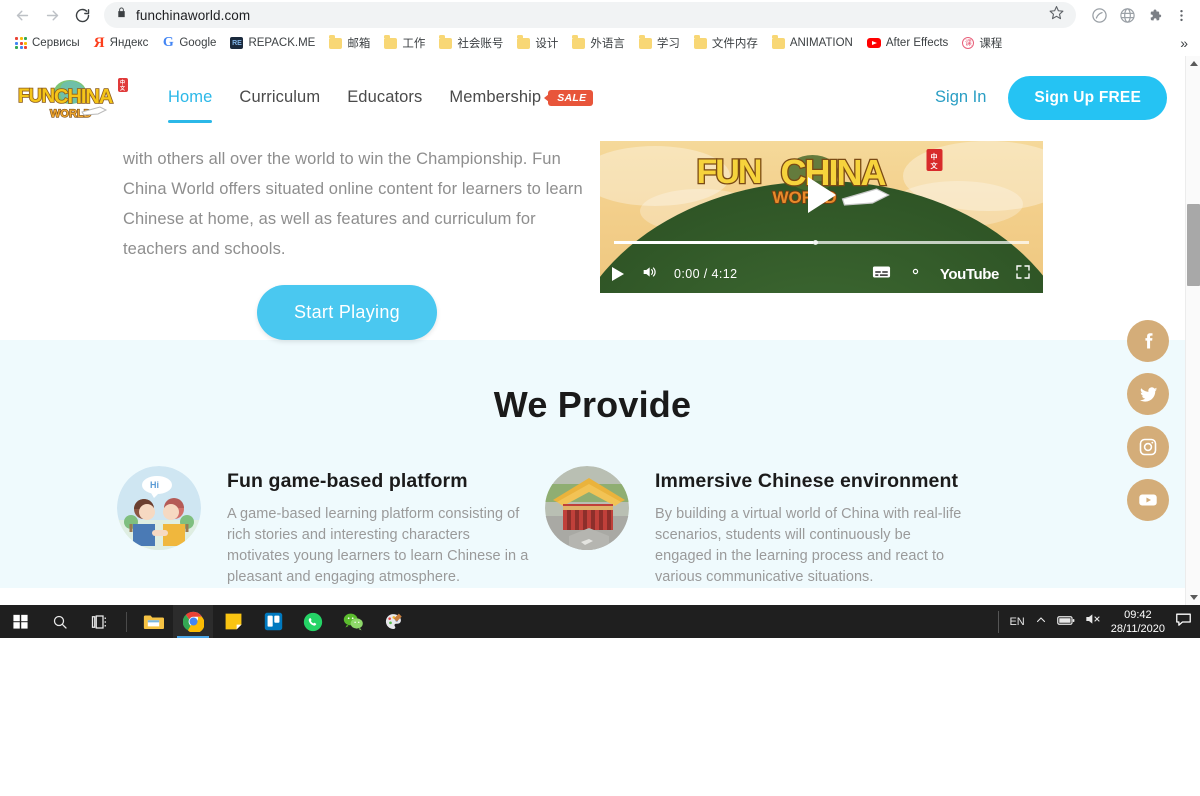 The height and width of the screenshot is (796, 1200). I want to click on bookmark-item: ANIMATION, so click(812, 43).